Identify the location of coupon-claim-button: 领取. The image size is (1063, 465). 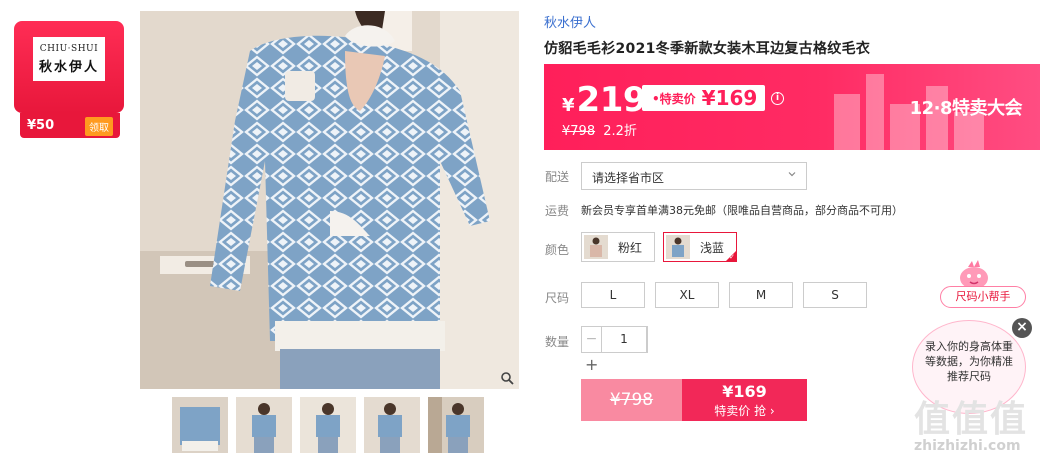
(99, 126).